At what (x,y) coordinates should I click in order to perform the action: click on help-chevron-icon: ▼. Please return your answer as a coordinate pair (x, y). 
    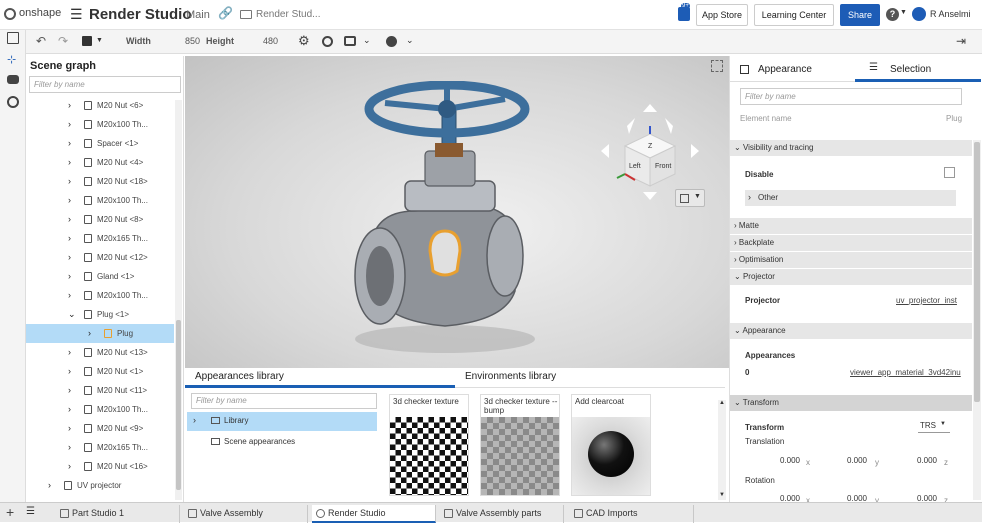
    Looking at the image, I should click on (903, 12).